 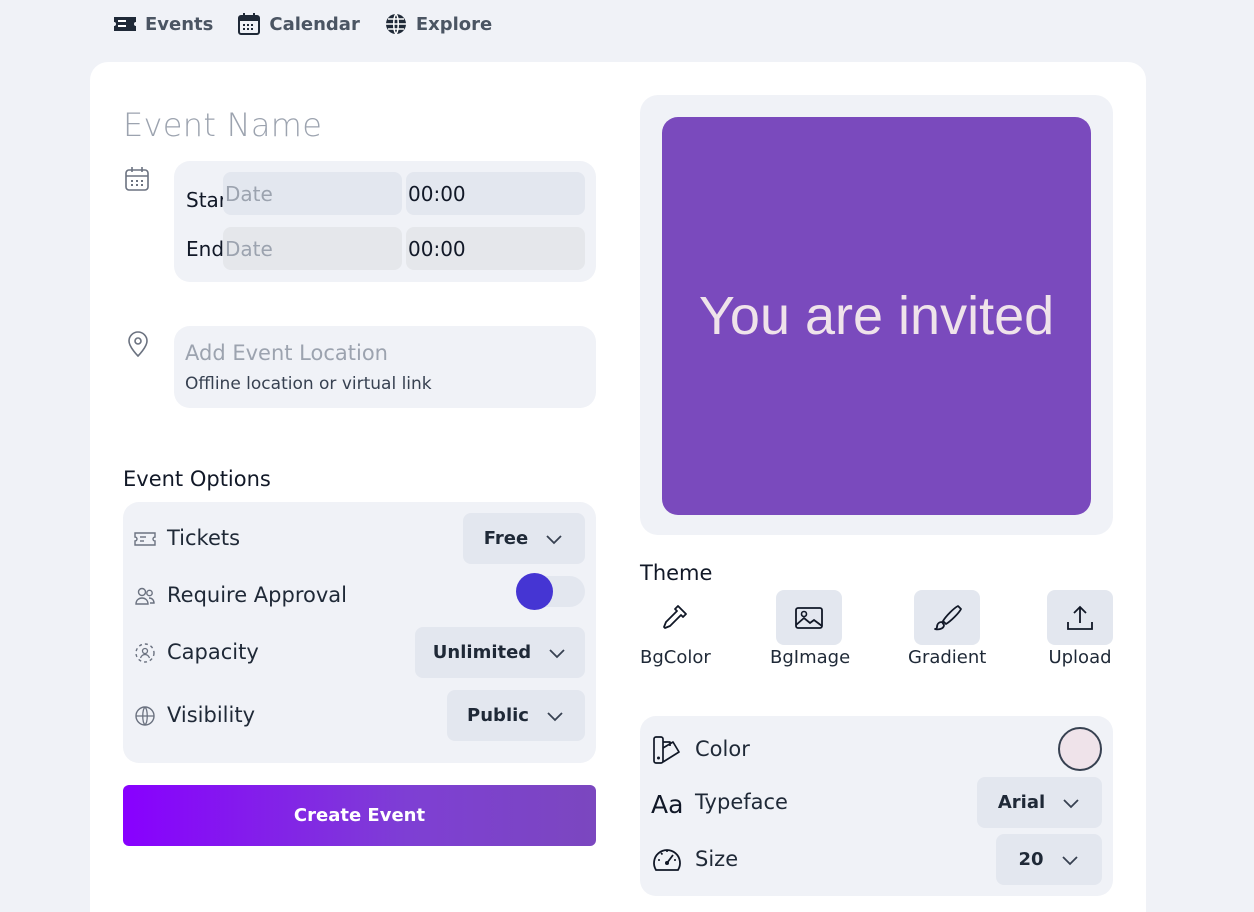 I want to click on palette-icon, so click(x=666, y=750).